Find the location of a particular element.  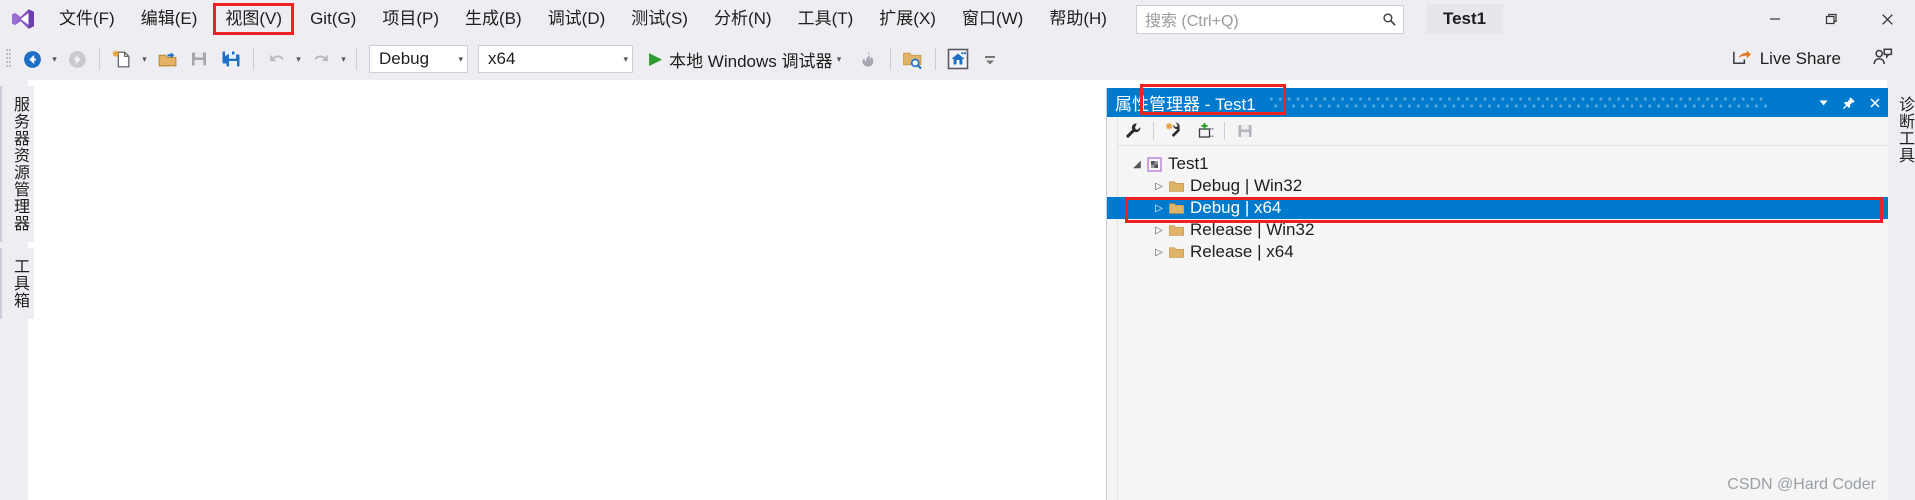

save-property-sheet-icon is located at coordinates (1245, 131).